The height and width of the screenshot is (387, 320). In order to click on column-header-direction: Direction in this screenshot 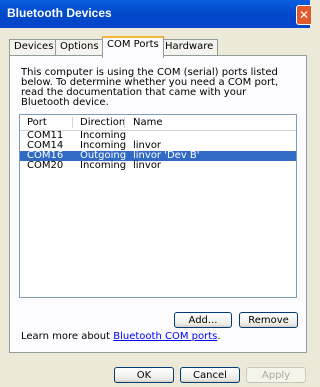, I will do `click(102, 122)`.